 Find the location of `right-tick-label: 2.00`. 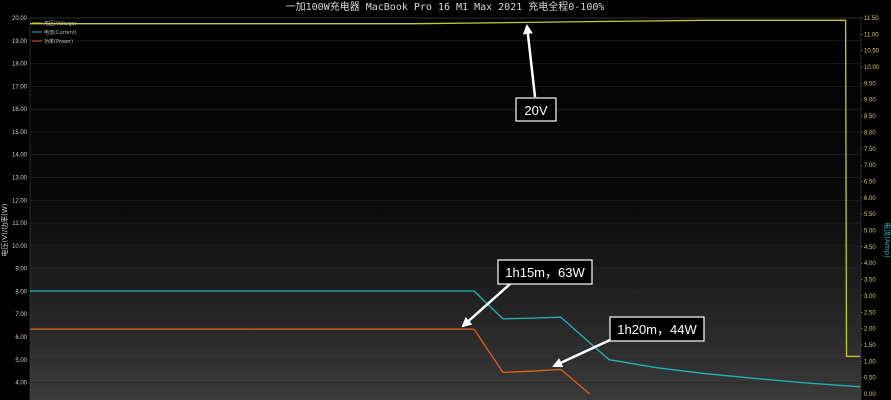

right-tick-label: 2.00 is located at coordinates (870, 330).